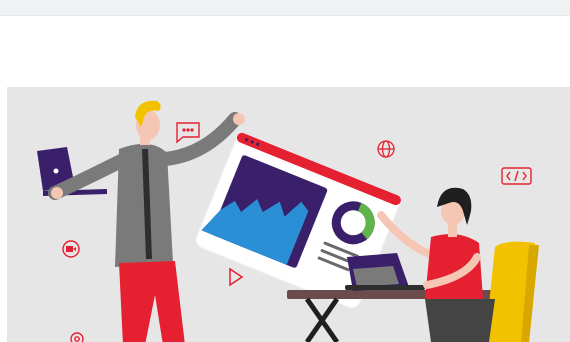 This screenshot has height=342, width=570. I want to click on gear-icon, so click(77, 337).